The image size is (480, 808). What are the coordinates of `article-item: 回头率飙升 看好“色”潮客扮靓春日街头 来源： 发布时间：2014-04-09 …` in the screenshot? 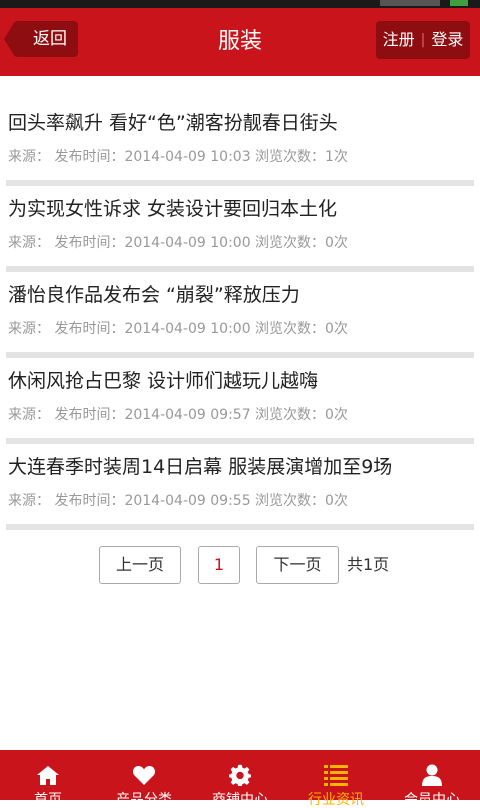 It's located at (240, 143).